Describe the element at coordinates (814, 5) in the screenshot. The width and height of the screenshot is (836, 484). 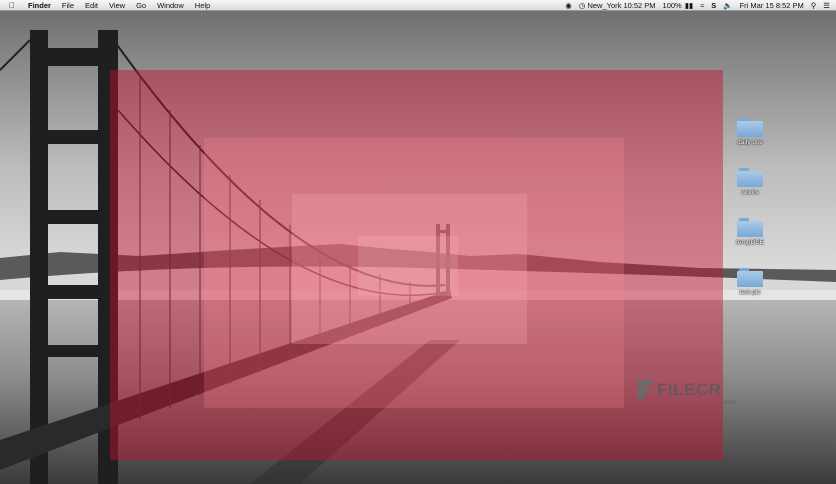
I see `spotlight-search-icon: ⚲` at that location.